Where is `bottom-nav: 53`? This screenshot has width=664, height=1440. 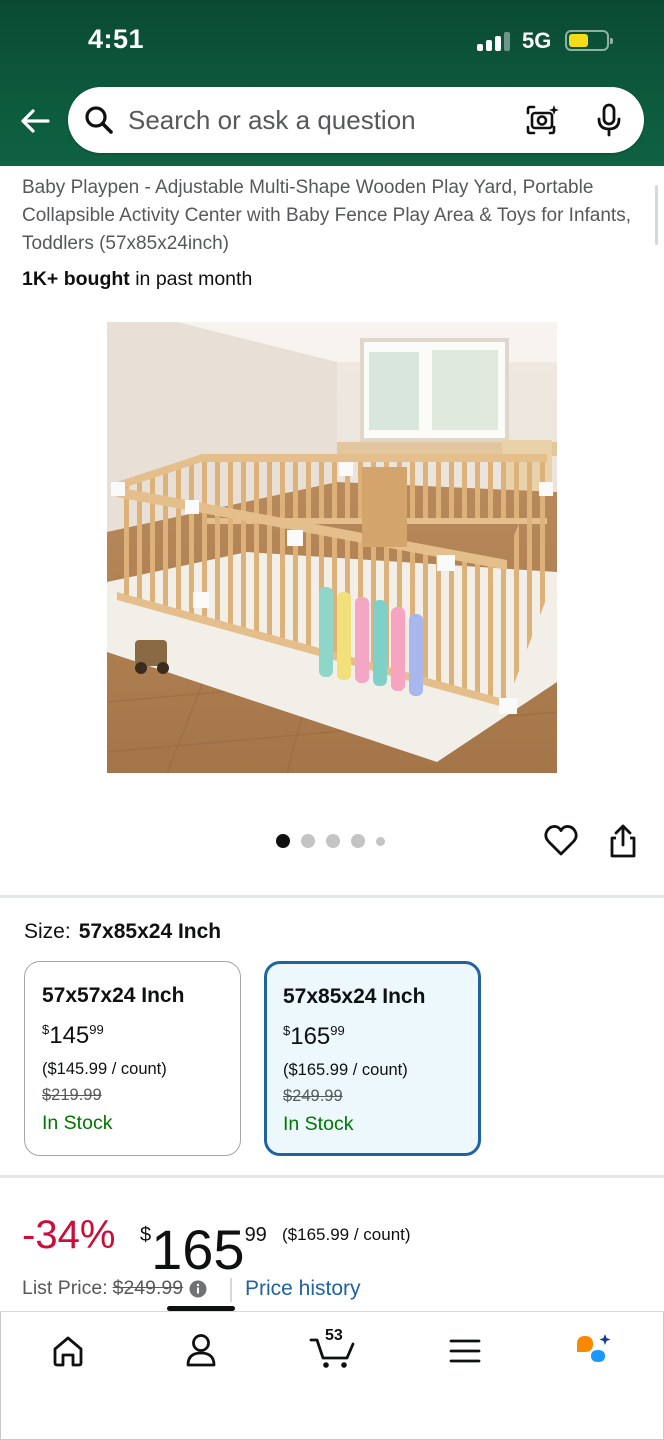
bottom-nav: 53 is located at coordinates (332, 1373).